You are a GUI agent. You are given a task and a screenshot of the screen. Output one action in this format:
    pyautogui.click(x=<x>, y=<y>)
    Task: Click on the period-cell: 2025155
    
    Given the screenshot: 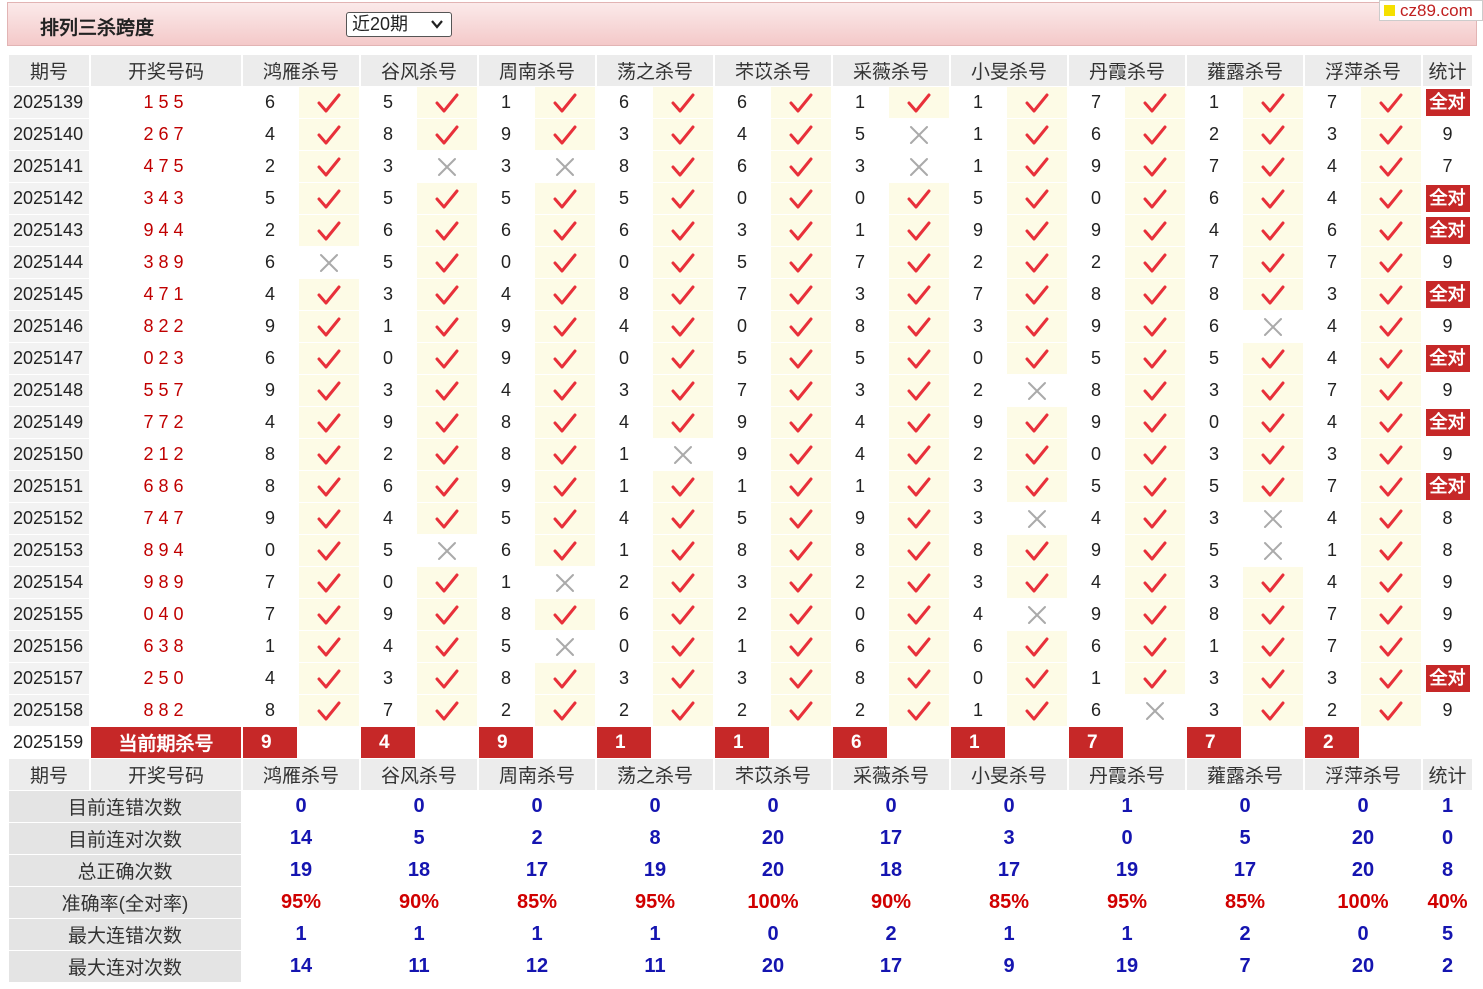 What is the action you would take?
    pyautogui.click(x=49, y=615)
    